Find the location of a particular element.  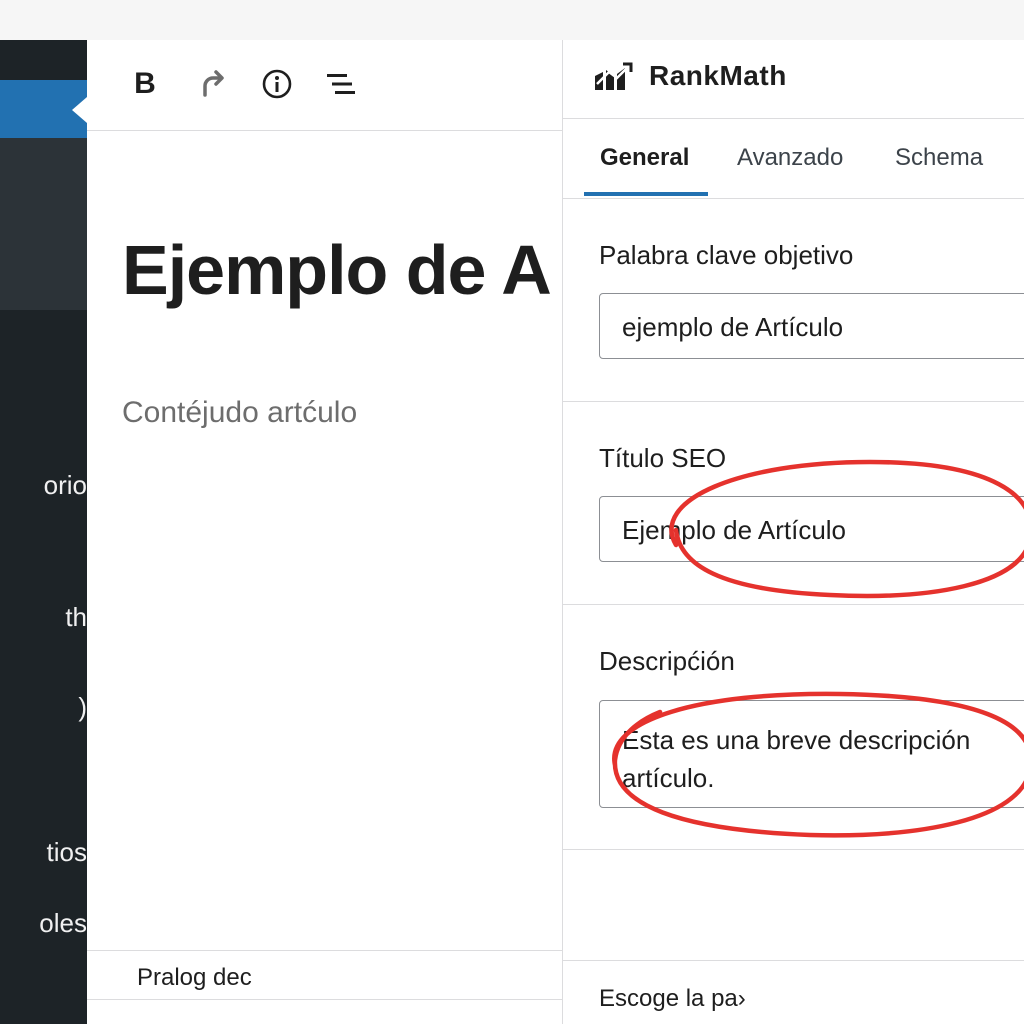

redo-icon is located at coordinates (213, 83).